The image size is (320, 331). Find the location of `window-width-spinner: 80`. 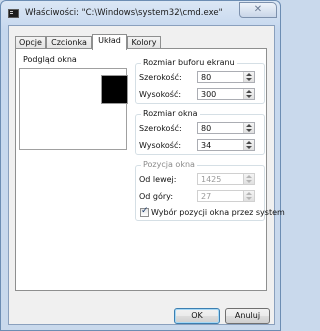

window-width-spinner: 80 is located at coordinates (226, 128).